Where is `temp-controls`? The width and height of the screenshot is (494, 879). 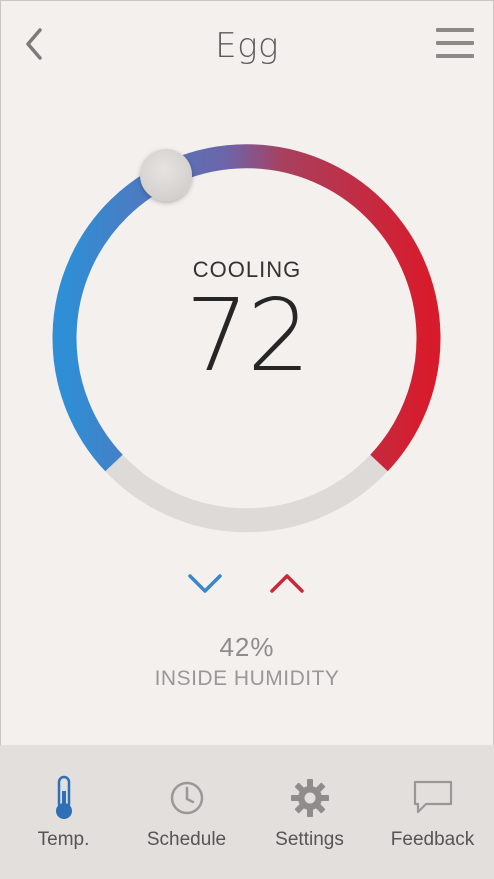 temp-controls is located at coordinates (247, 586).